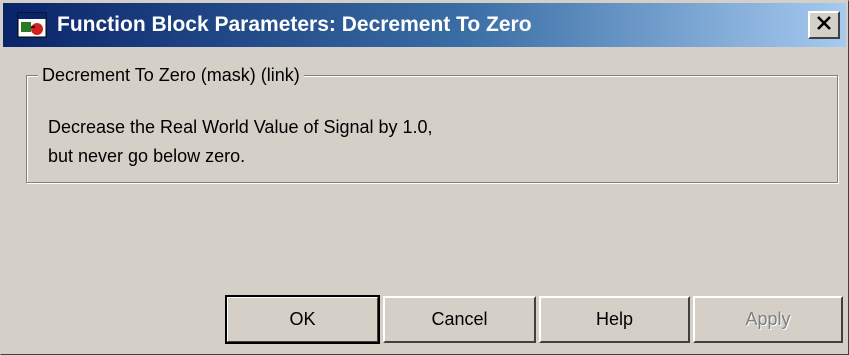  Describe the element at coordinates (171, 75) in the screenshot. I see `groupbox-legend: Decrement To Zero (mask) (link)` at that location.